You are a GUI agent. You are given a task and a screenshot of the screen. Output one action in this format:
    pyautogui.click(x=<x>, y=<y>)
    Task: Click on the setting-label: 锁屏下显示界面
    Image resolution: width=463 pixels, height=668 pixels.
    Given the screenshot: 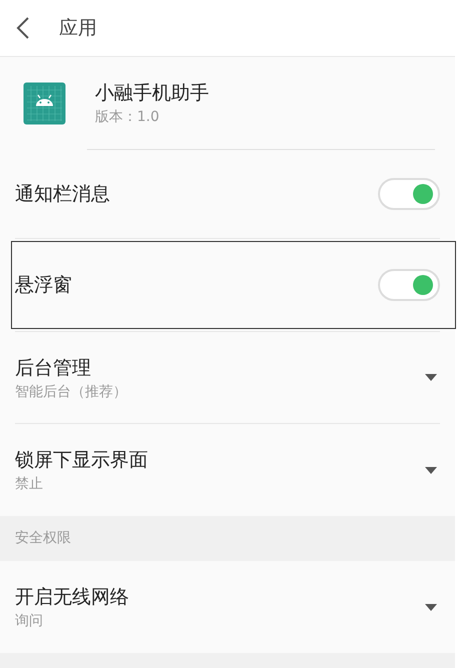 What is the action you would take?
    pyautogui.click(x=81, y=460)
    